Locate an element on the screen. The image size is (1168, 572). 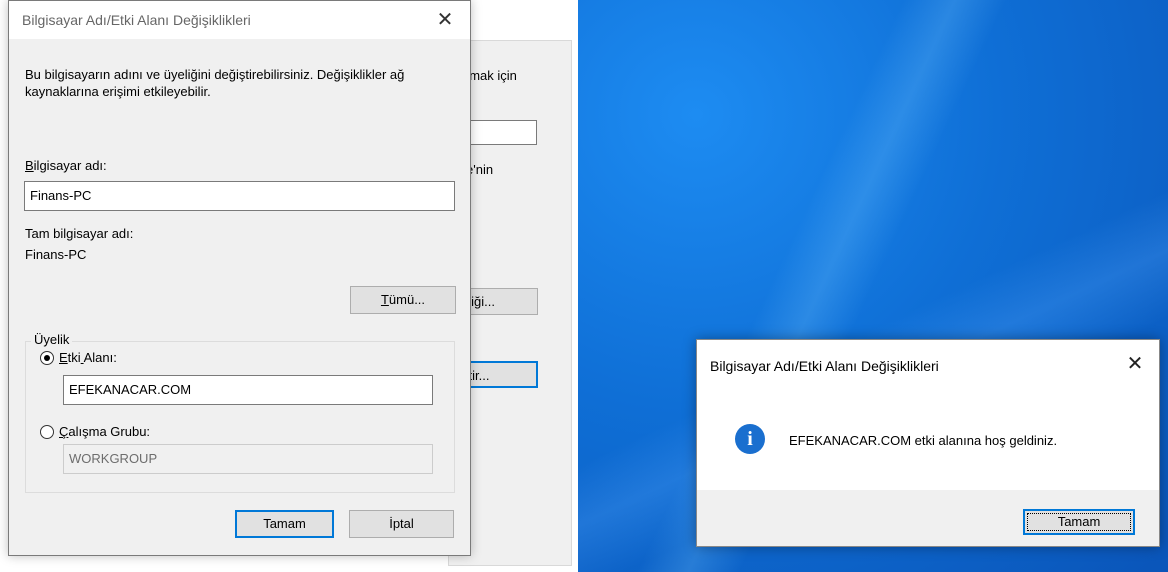
computer-name-value: Finans-PC is located at coordinates (61, 195).